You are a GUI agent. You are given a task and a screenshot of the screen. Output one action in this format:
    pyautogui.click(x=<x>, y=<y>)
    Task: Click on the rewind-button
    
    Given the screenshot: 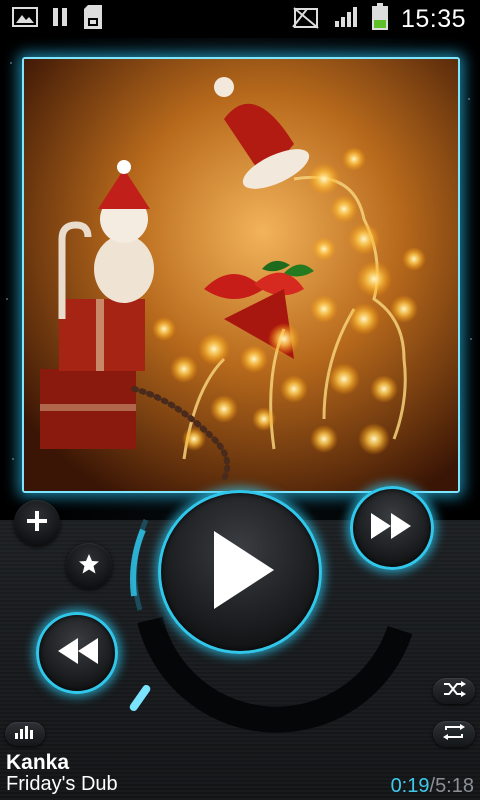 What is the action you would take?
    pyautogui.click(x=77, y=653)
    